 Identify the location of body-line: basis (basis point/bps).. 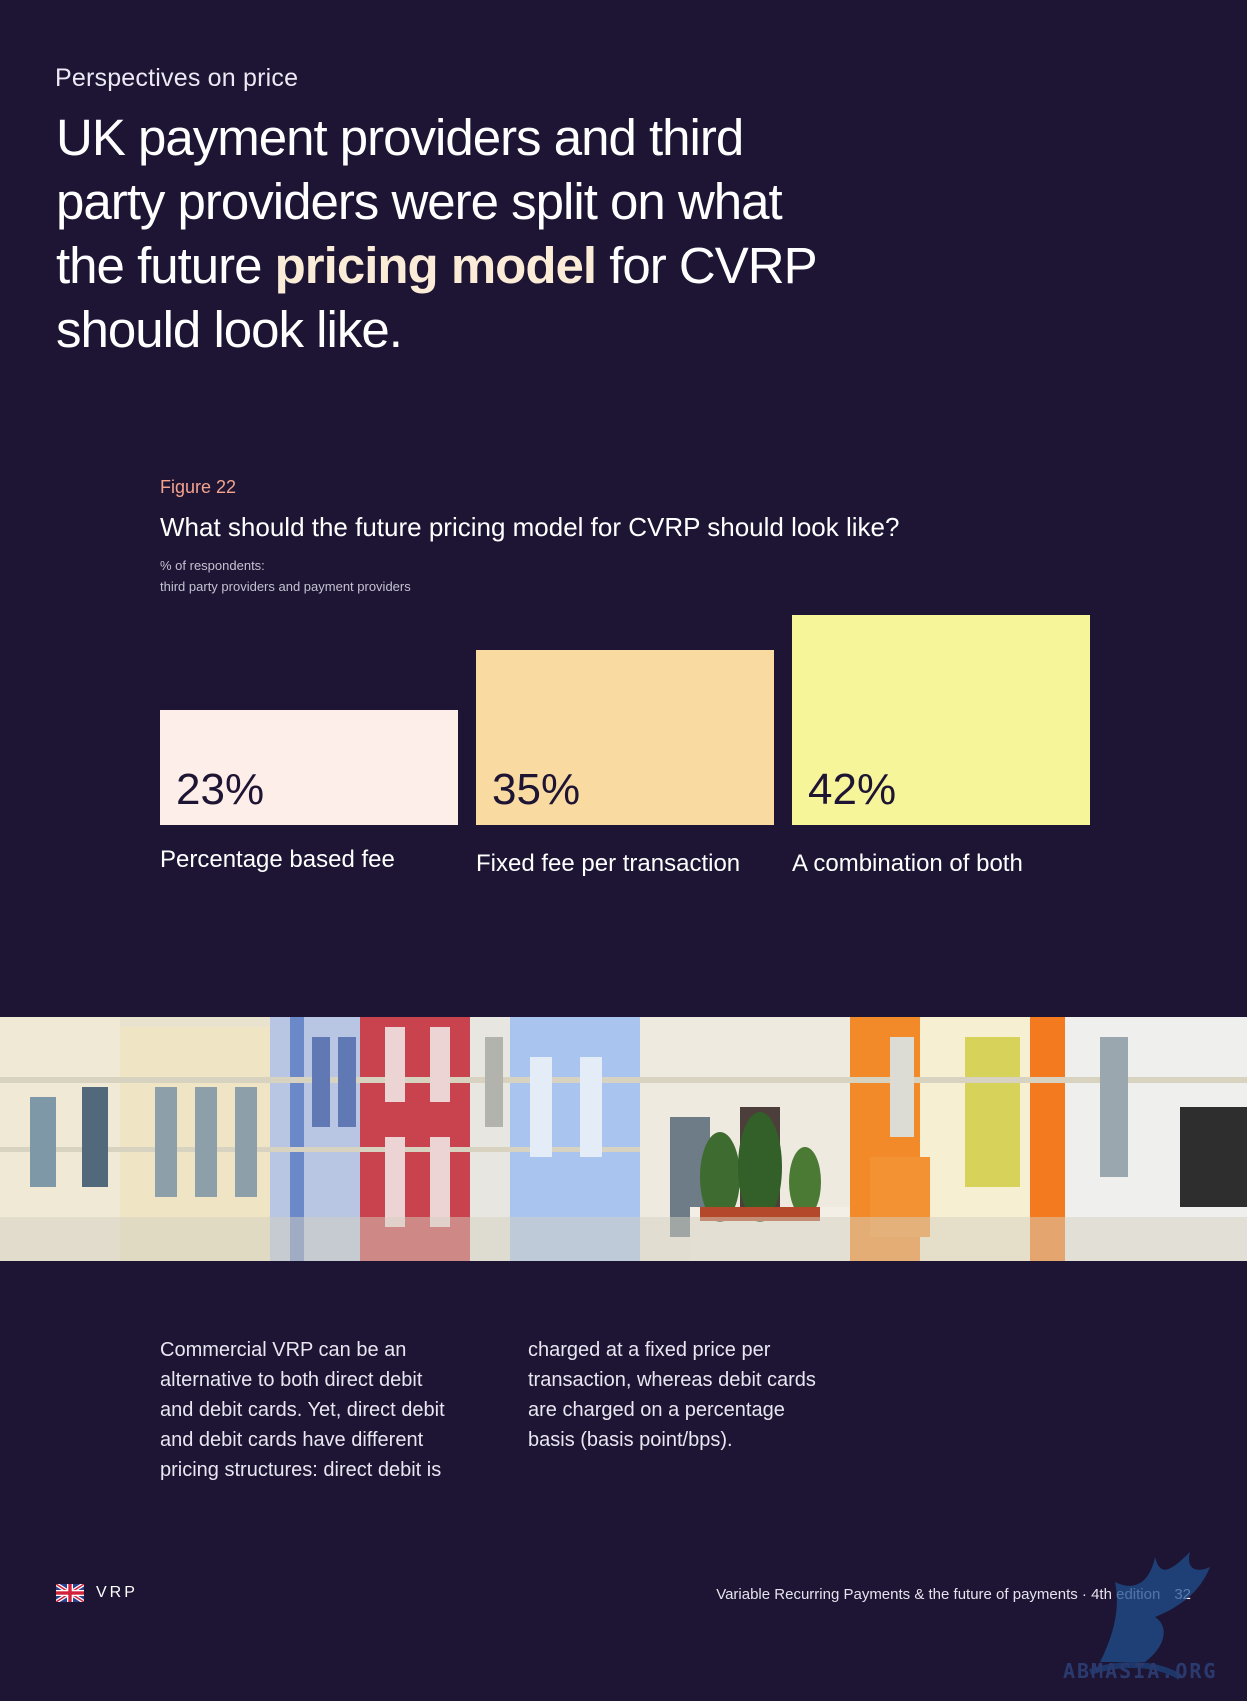
(630, 1440).